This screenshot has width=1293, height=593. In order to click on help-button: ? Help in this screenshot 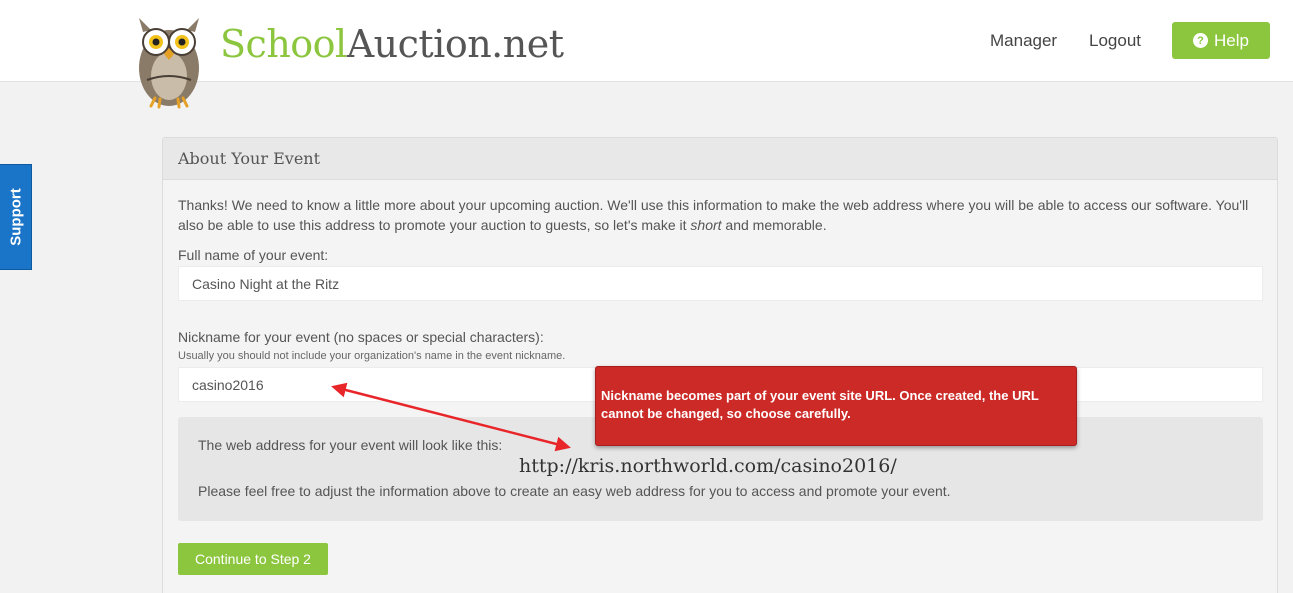, I will do `click(1221, 40)`.